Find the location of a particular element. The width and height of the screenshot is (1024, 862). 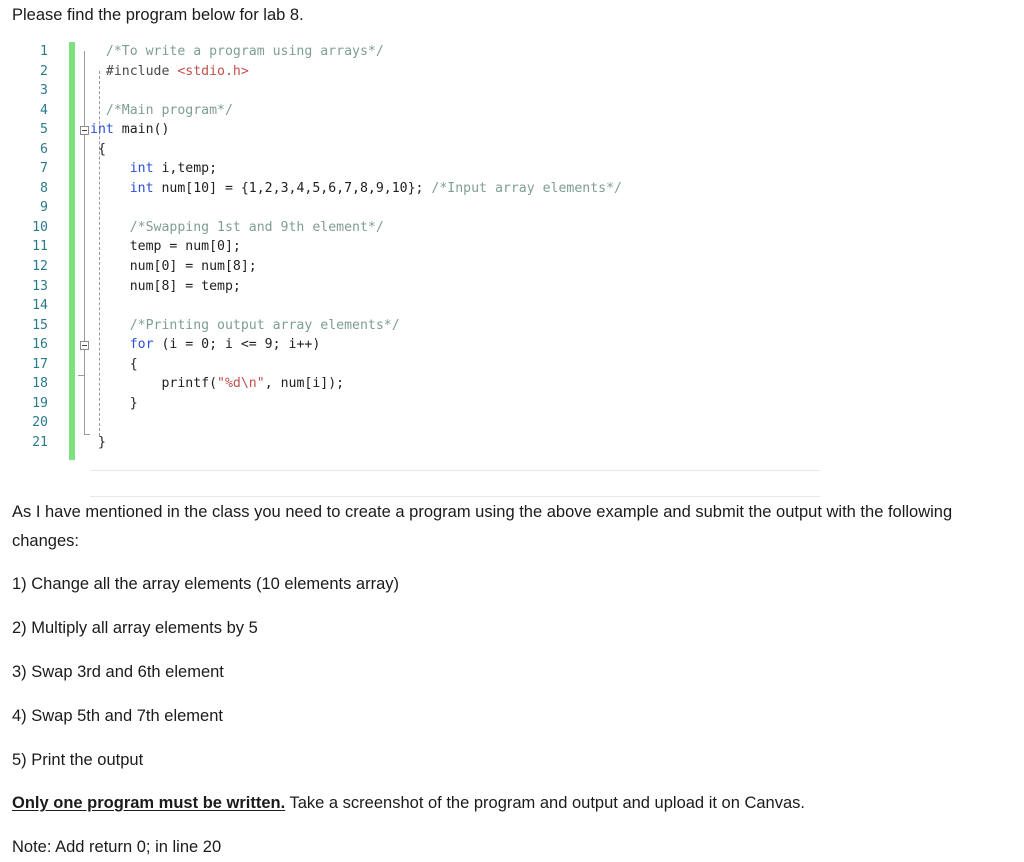

code-rule-top is located at coordinates (455, 470).